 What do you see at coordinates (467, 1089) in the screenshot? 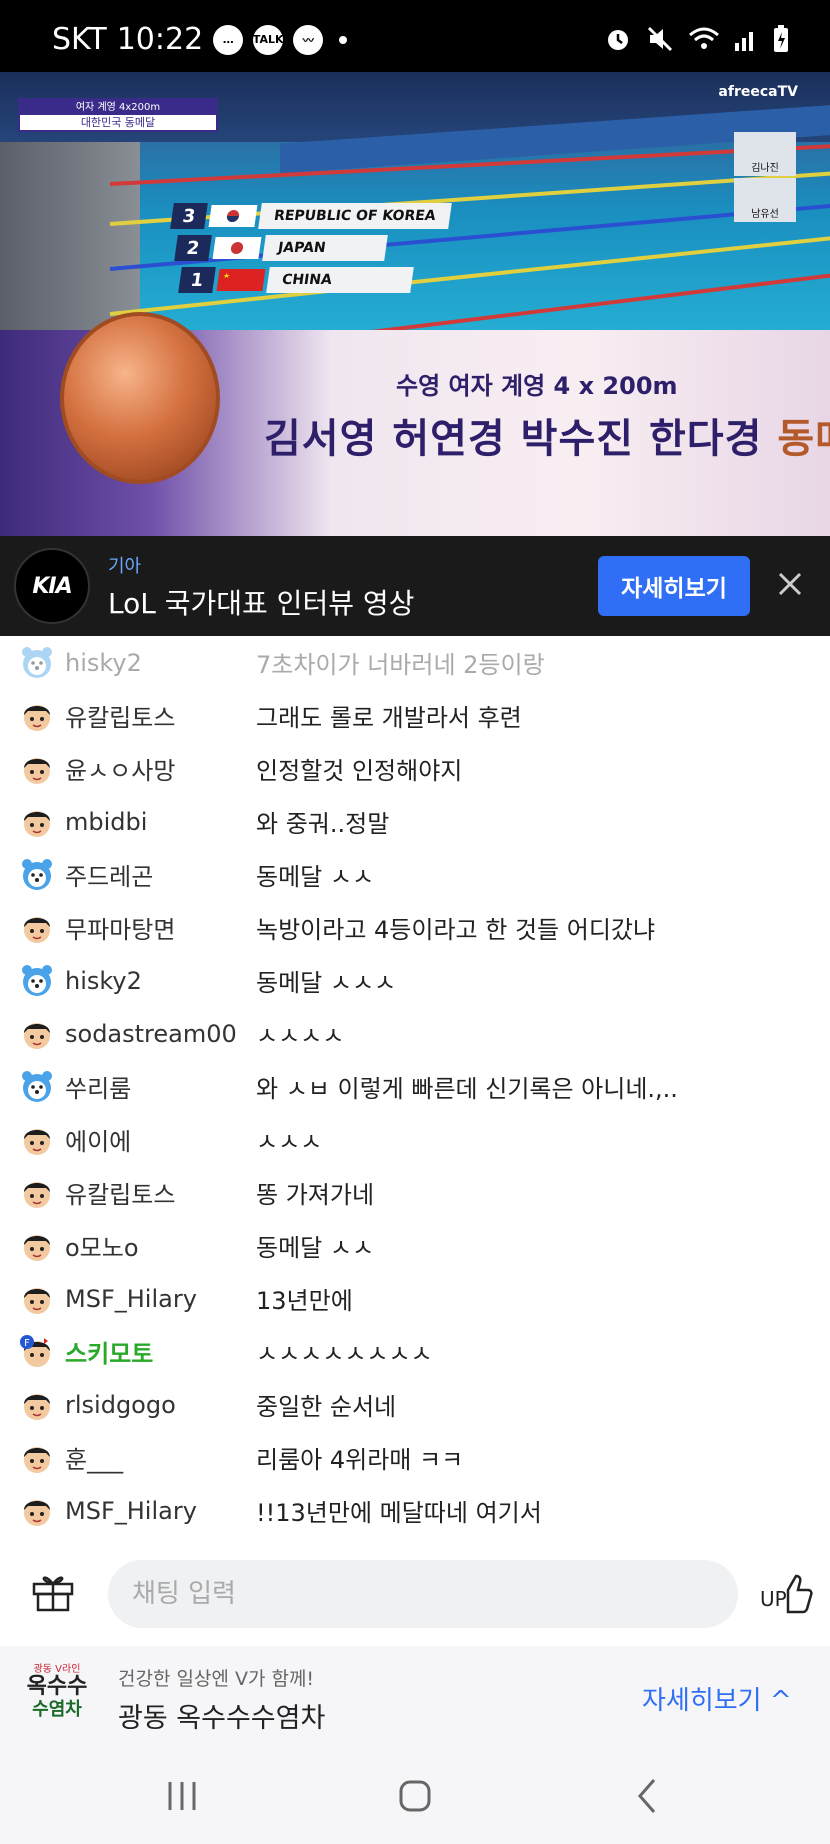
I see `chat-text: 와 ㅅㅂ 이렇게 빠른데 신기록은 아니네.,..` at bounding box center [467, 1089].